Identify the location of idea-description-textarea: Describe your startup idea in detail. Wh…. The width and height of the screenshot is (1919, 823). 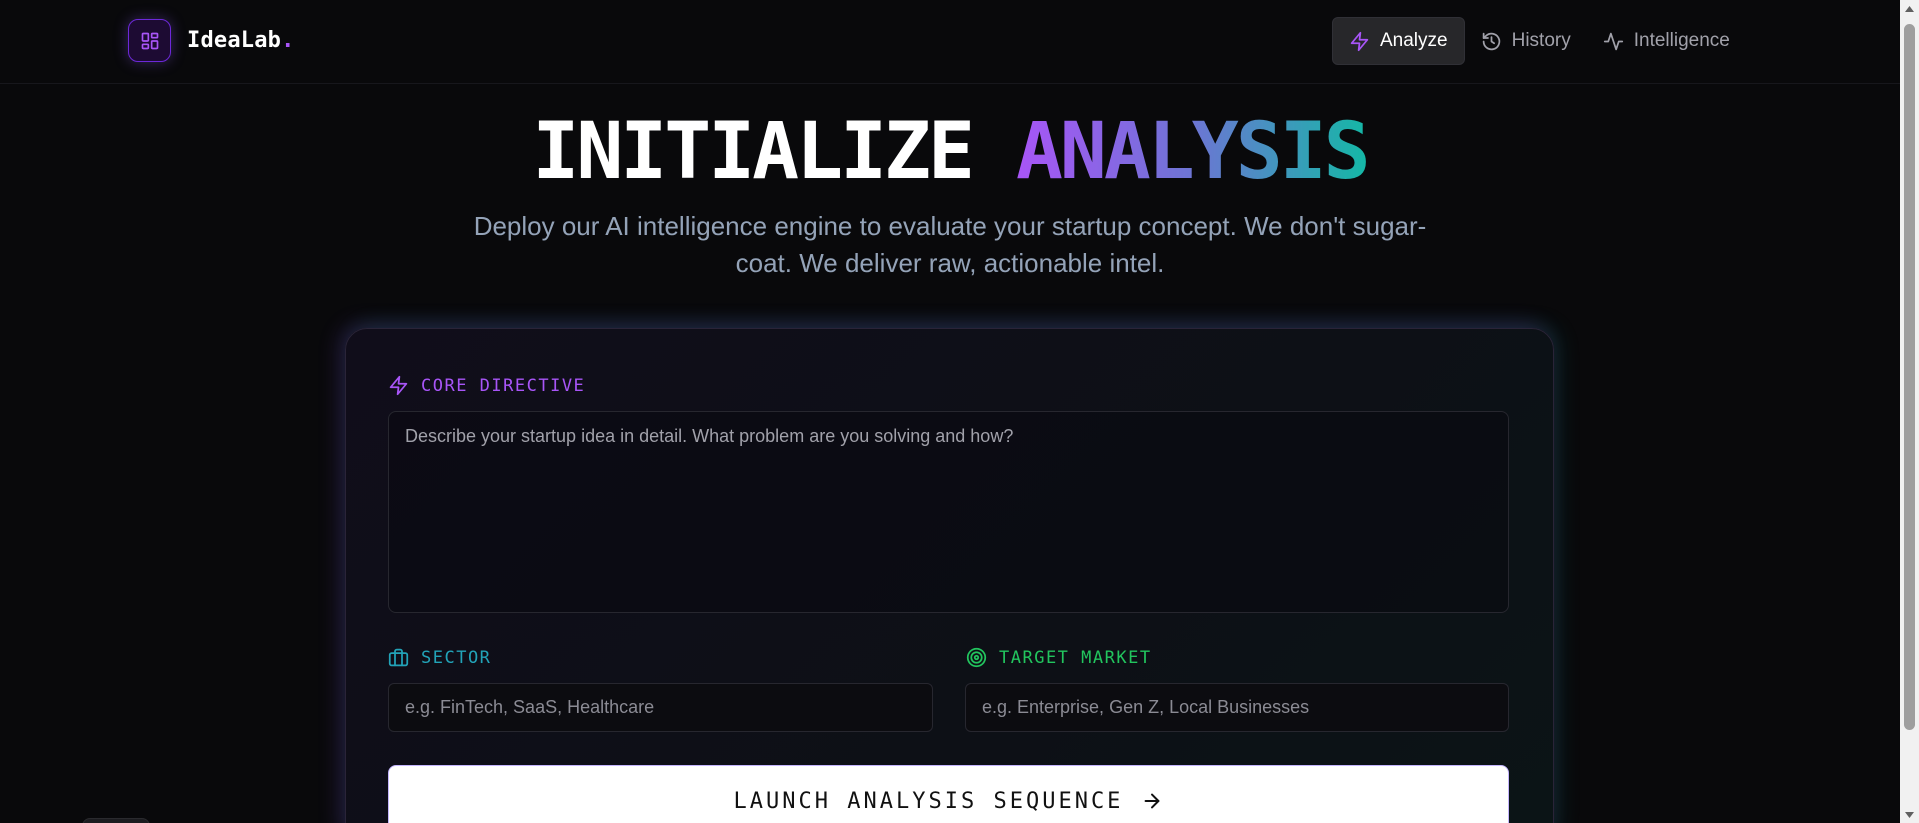
(948, 512).